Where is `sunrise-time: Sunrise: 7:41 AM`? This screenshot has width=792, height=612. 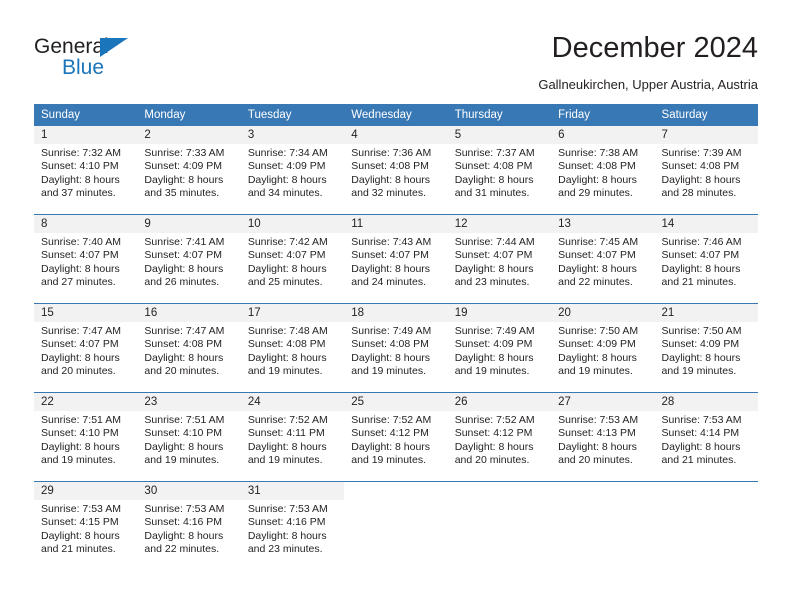 sunrise-time: Sunrise: 7:41 AM is located at coordinates (184, 242).